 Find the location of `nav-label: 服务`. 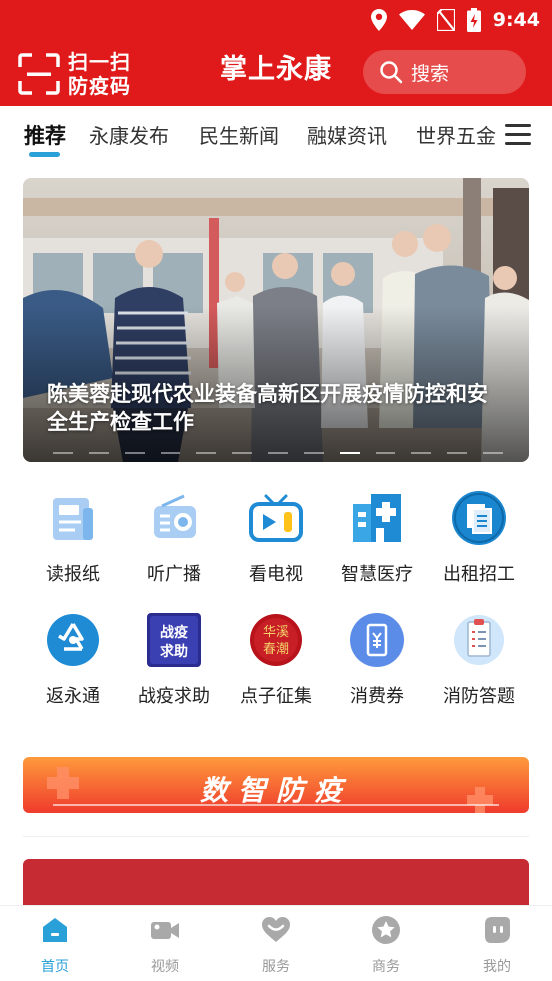

nav-label: 服务 is located at coordinates (276, 967).